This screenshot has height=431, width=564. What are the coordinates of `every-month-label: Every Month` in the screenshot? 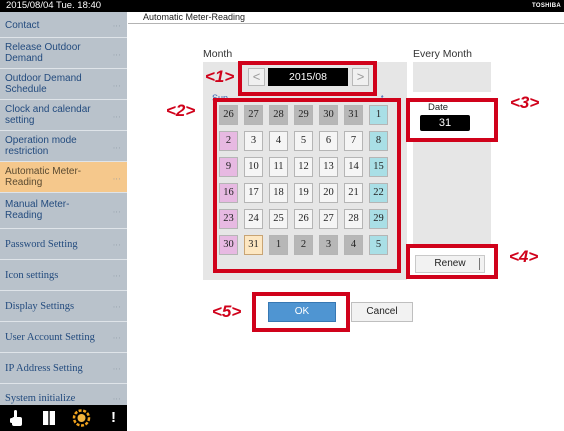 It's located at (442, 54).